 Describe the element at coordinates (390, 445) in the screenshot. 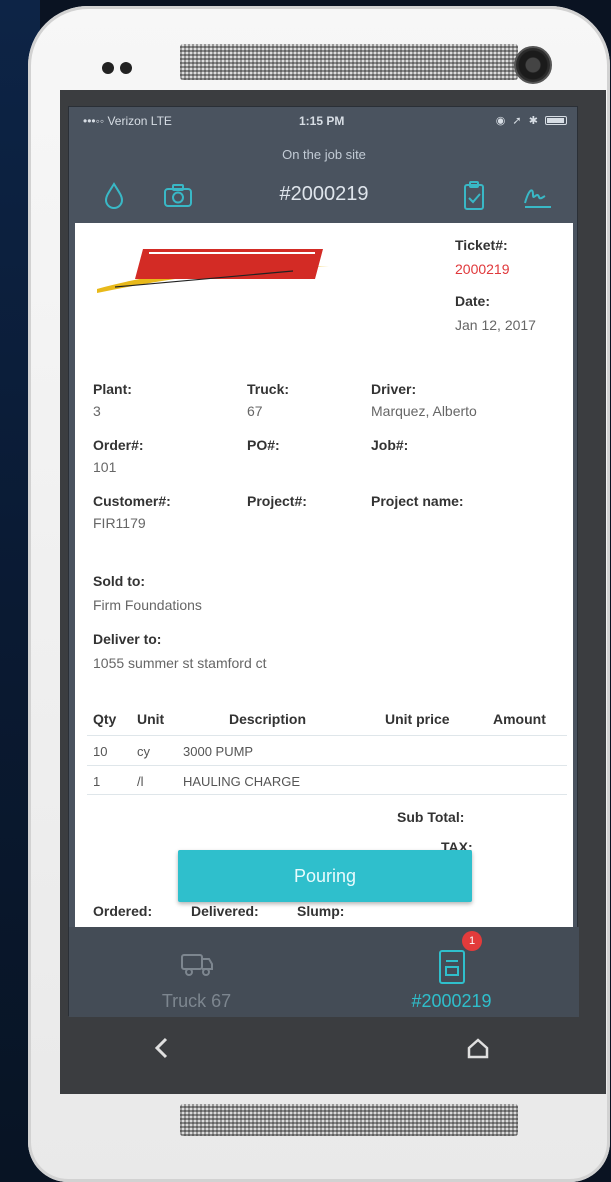

I see `job-label: Job#:` at that location.